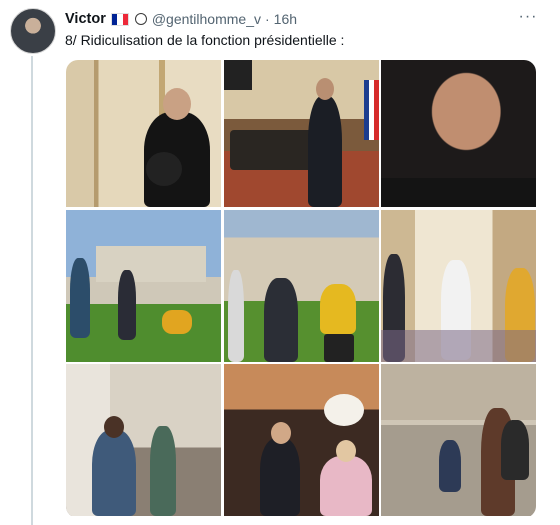 This screenshot has height=525, width=560. What do you see at coordinates (343, 410) in the screenshot?
I see `flowers` at bounding box center [343, 410].